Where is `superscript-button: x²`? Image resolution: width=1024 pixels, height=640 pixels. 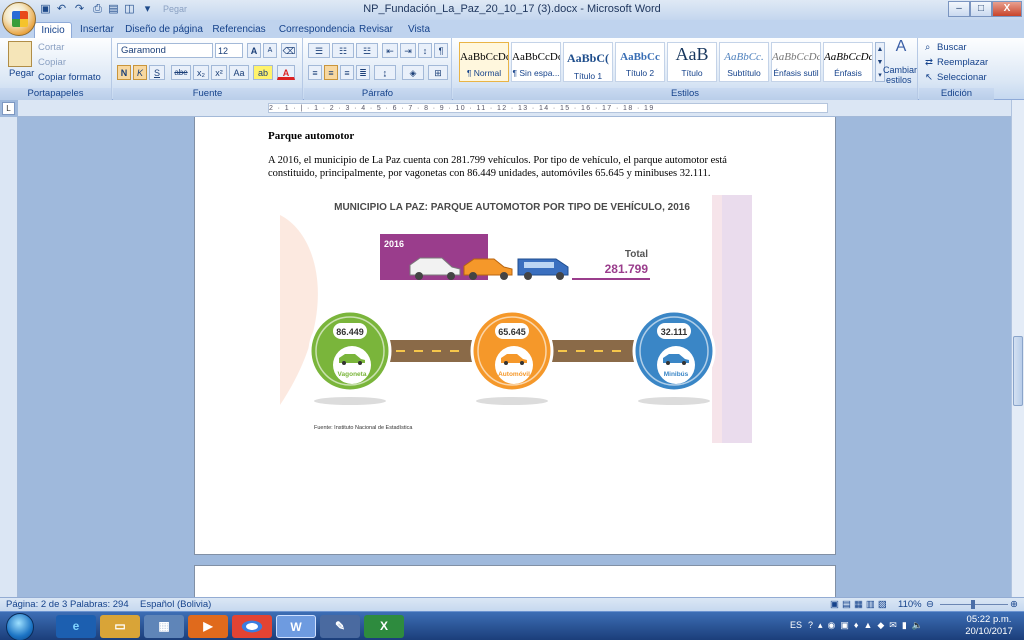
superscript-button: x² is located at coordinates (219, 72).